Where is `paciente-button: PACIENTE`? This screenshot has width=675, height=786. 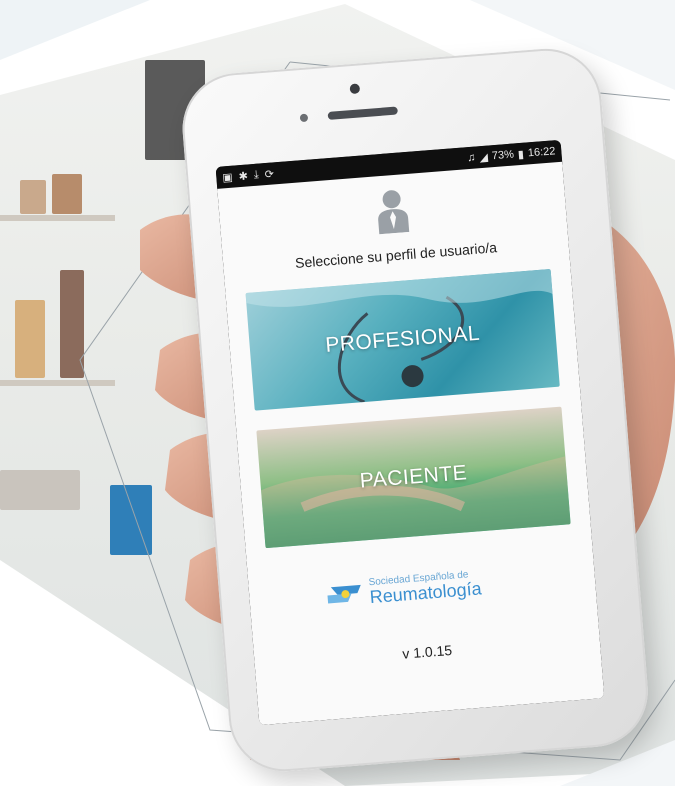 paciente-button: PACIENTE is located at coordinates (413, 477).